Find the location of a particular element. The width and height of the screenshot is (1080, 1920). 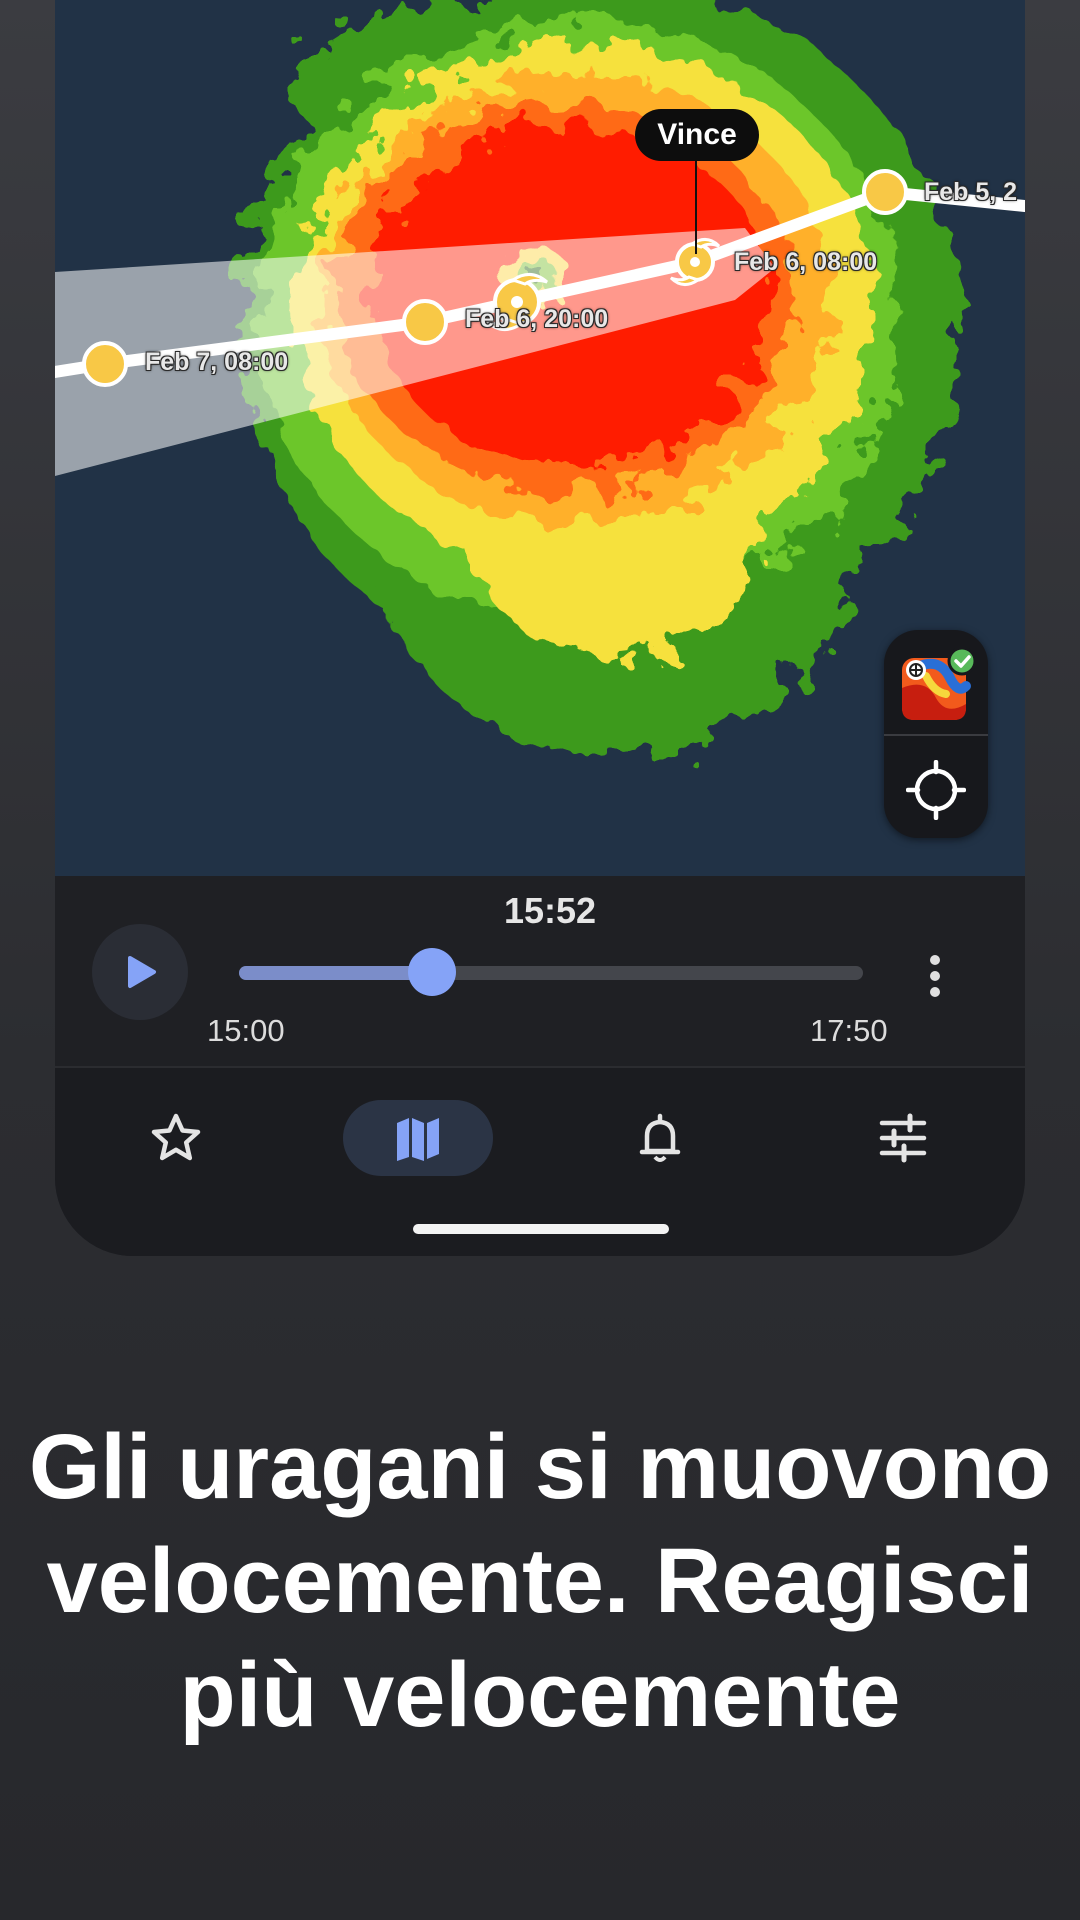

time-slider-fill is located at coordinates (336, 973).